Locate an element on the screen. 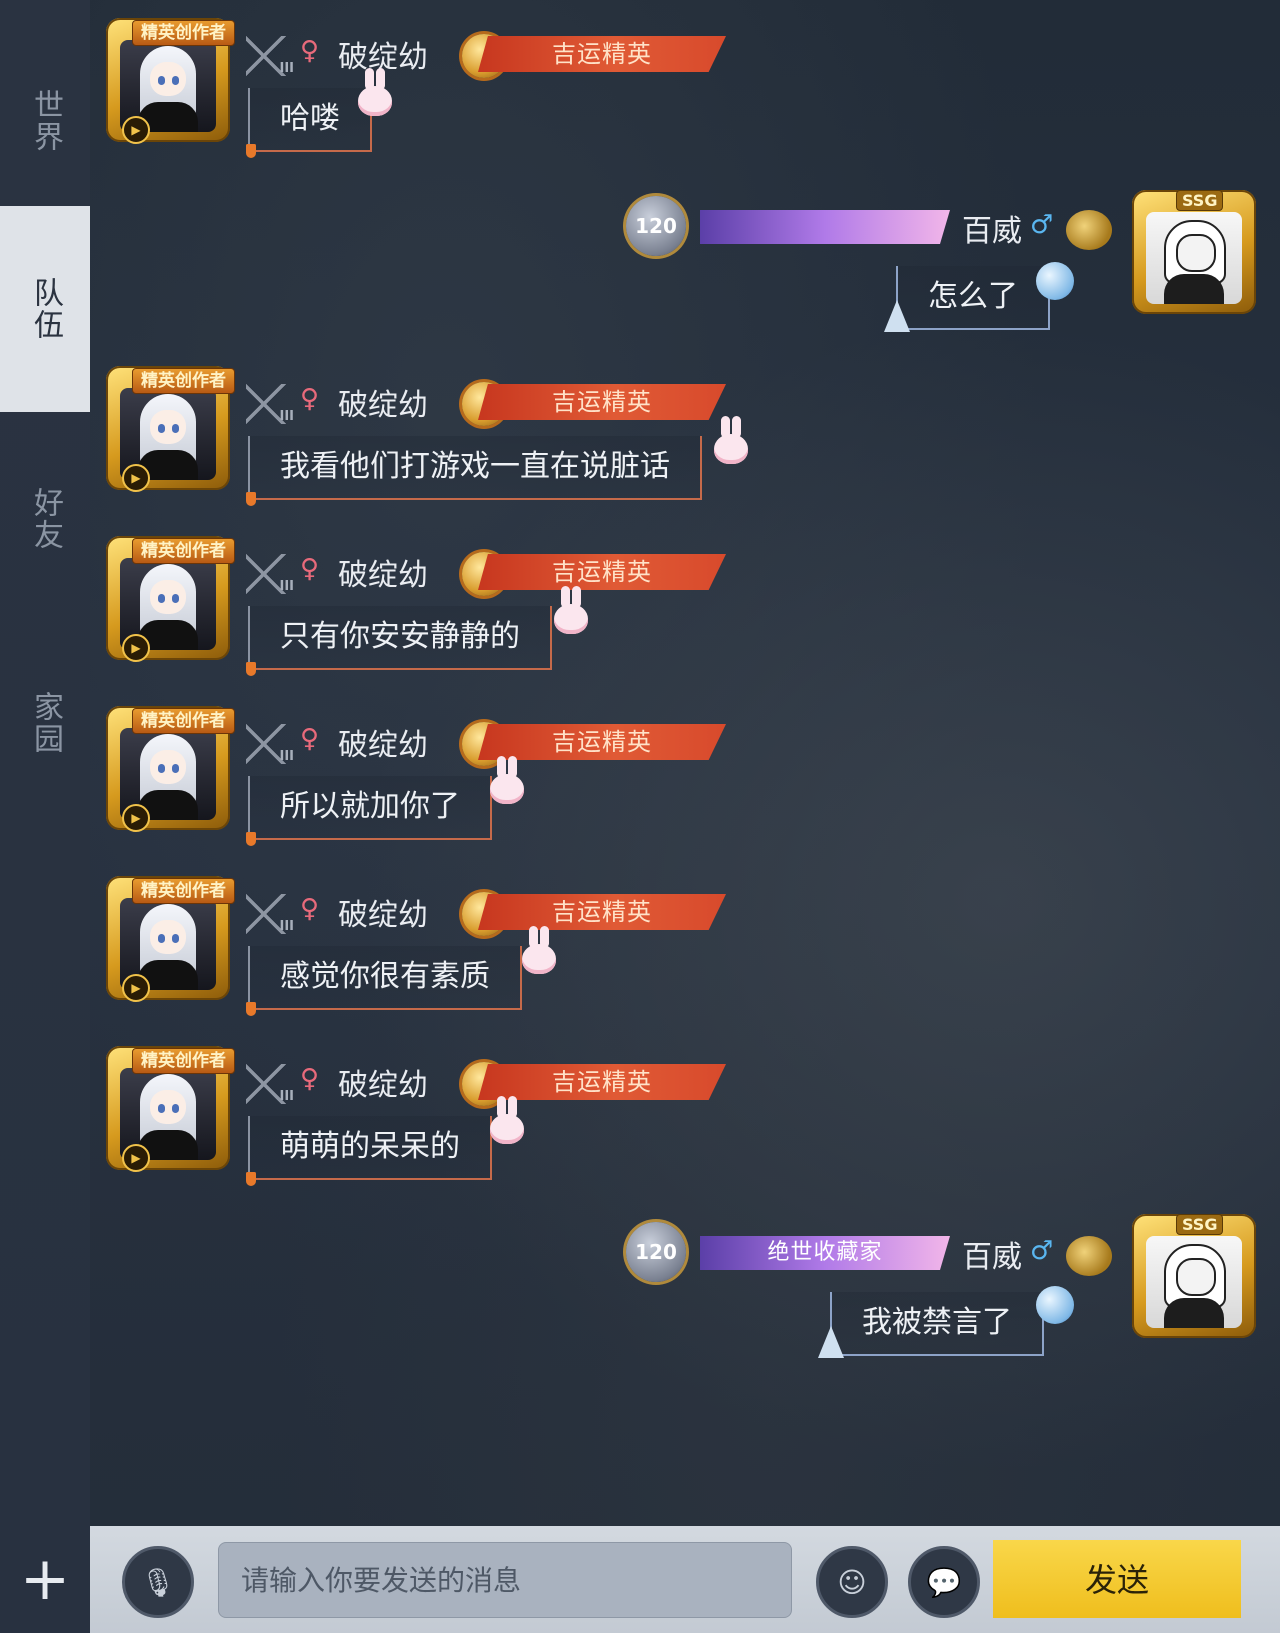 This screenshot has height=1633, width=1280. message-bubble: 感觉你很有素质 is located at coordinates (385, 978).